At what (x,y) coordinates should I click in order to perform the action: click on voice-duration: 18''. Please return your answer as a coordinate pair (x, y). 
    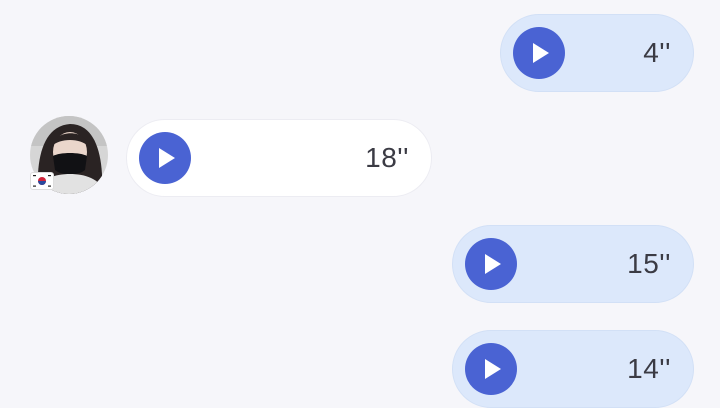
    Looking at the image, I should click on (387, 157).